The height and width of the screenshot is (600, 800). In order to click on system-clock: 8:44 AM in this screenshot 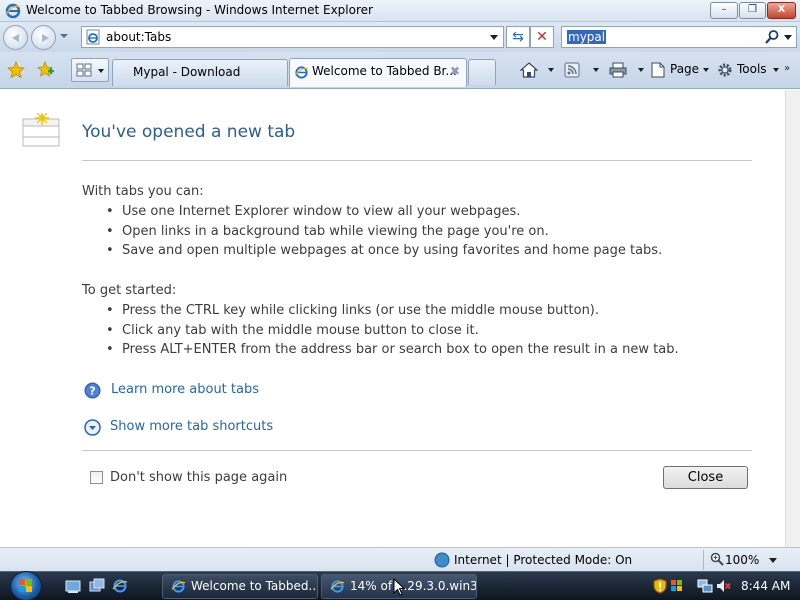, I will do `click(765, 586)`.